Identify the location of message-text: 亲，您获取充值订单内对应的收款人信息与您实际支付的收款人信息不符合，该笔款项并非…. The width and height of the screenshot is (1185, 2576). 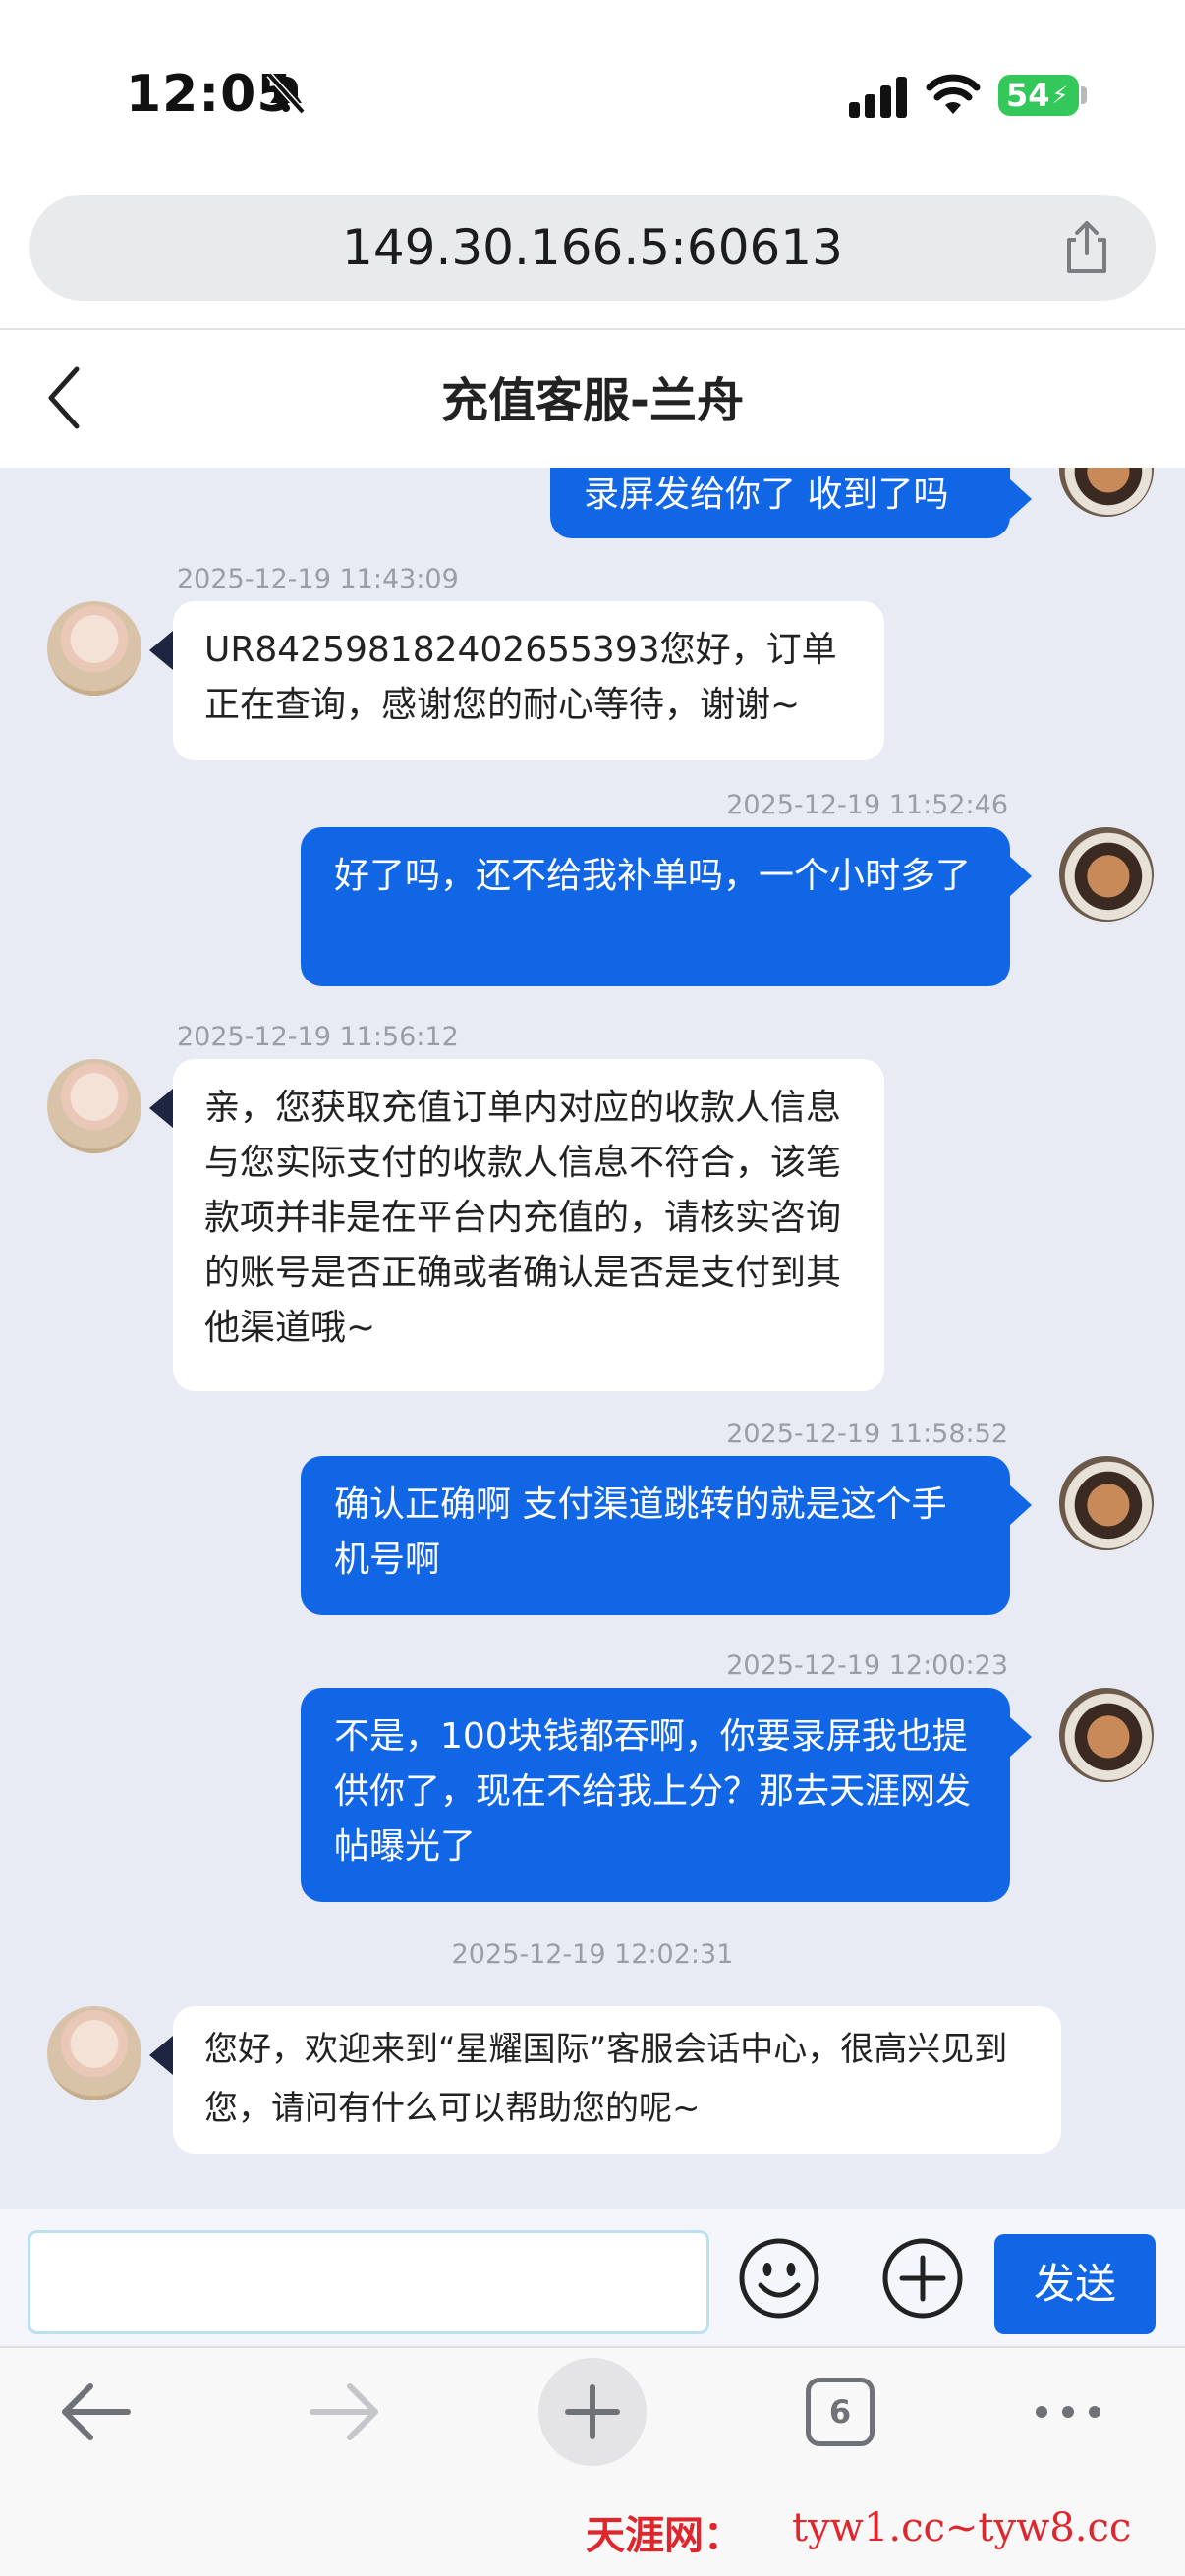
(523, 1218).